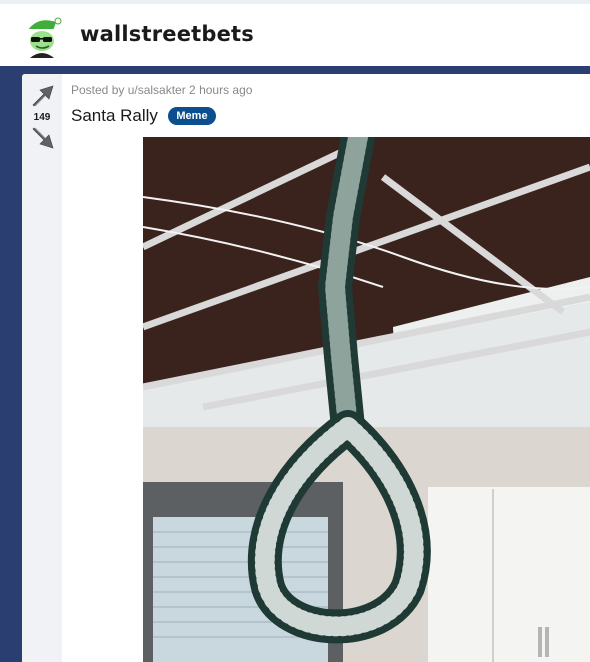  Describe the element at coordinates (42, 117) in the screenshot. I see `vote-count: 149` at that location.